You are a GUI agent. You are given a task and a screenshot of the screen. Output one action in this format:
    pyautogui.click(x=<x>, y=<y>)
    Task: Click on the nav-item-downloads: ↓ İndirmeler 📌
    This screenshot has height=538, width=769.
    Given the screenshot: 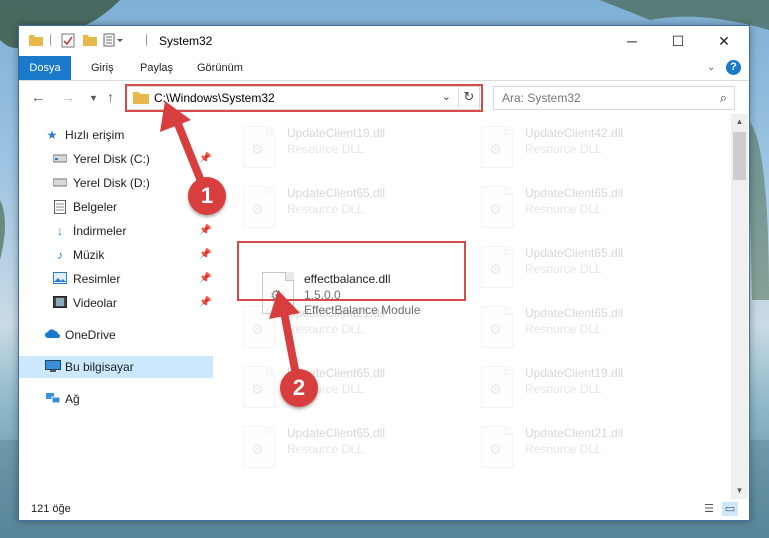 What is the action you would take?
    pyautogui.click(x=116, y=231)
    